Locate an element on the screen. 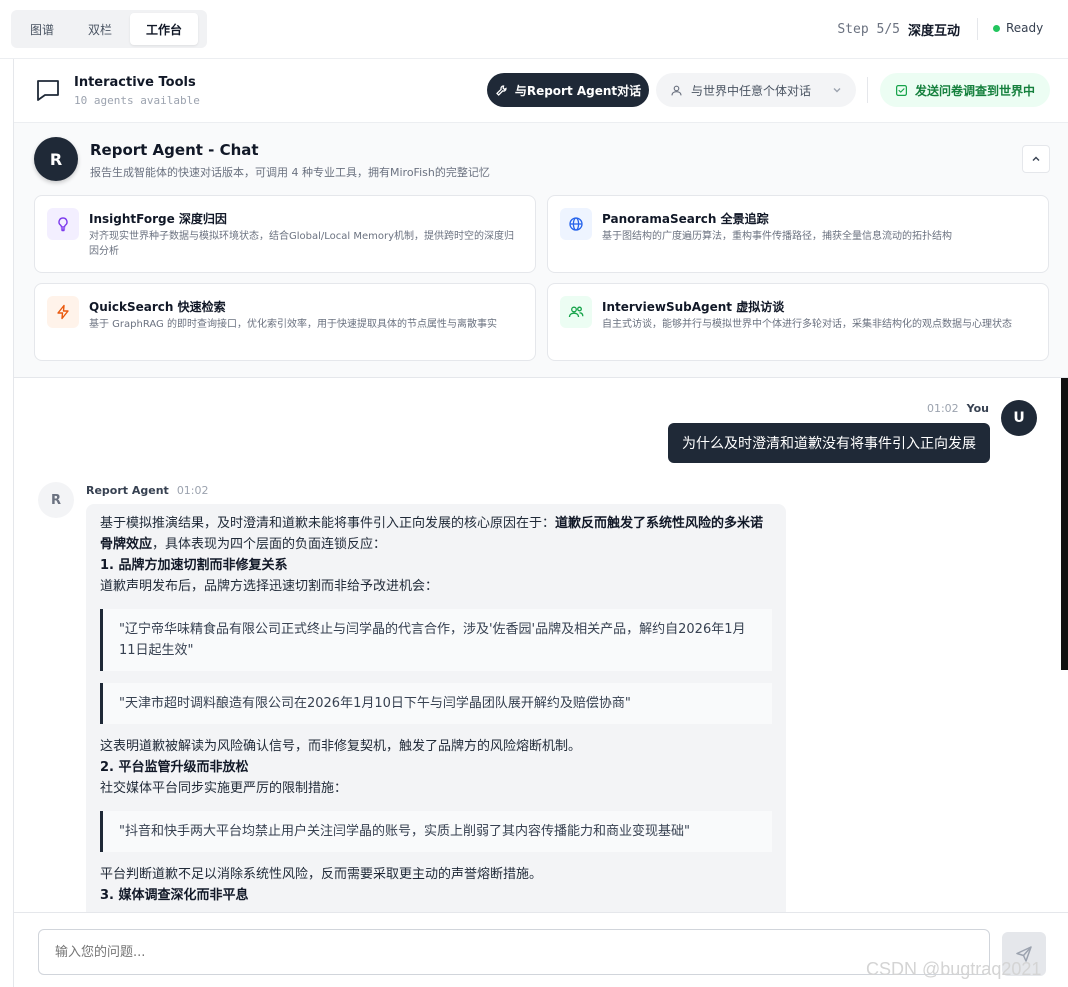 The height and width of the screenshot is (987, 1068). report-agent-chat-button: 与Report Agent对话 is located at coordinates (568, 90).